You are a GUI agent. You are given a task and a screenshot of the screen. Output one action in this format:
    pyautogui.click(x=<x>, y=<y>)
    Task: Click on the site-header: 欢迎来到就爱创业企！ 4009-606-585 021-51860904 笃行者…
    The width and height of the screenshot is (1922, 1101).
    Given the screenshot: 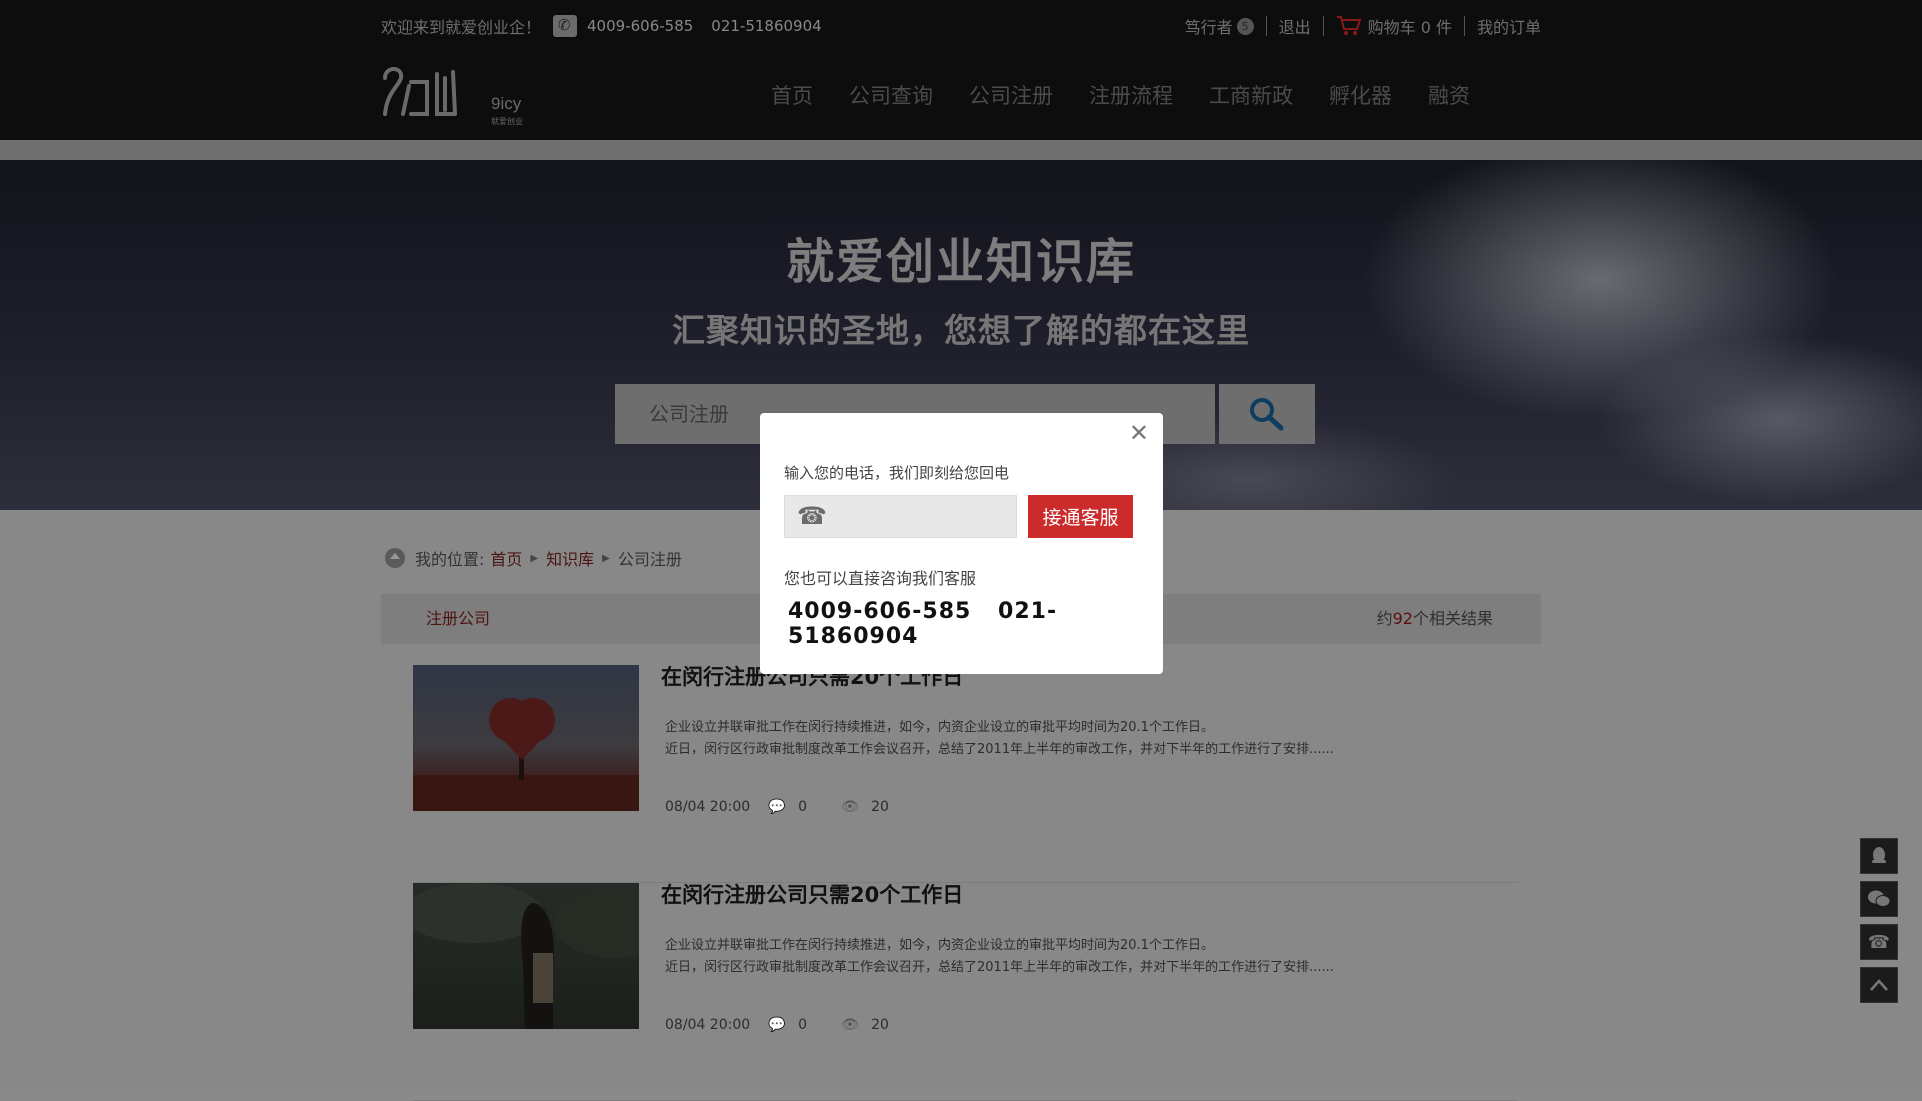 What is the action you would take?
    pyautogui.click(x=961, y=70)
    